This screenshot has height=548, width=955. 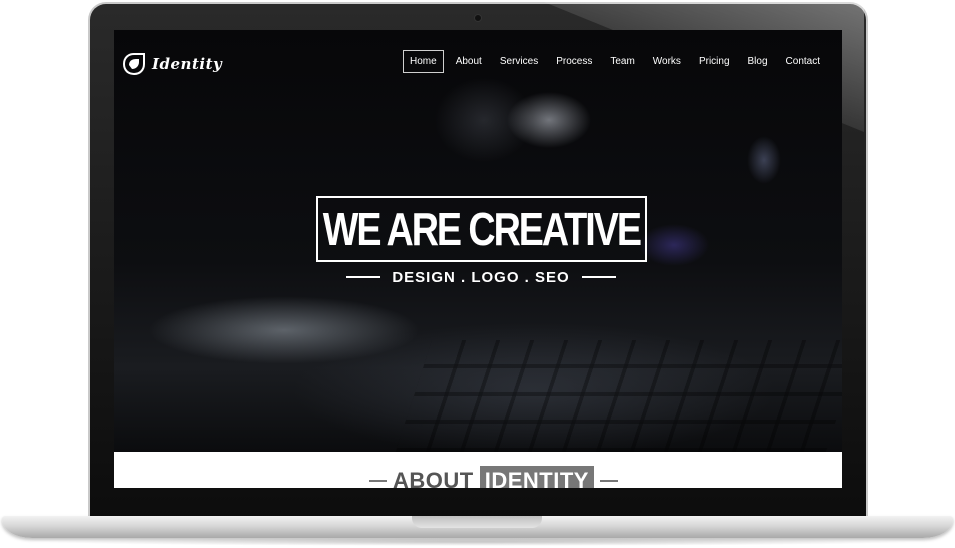 What do you see at coordinates (598, 277) in the screenshot?
I see `subtitle-right-rule` at bounding box center [598, 277].